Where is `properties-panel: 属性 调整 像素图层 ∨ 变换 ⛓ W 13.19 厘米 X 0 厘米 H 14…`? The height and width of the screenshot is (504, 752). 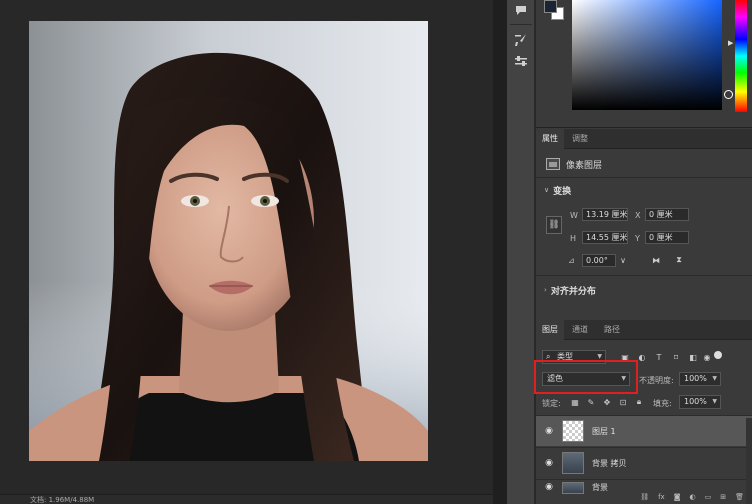
properties-panel: 属性 调整 像素图层 ∨ 变换 ⛓ W 13.19 厘米 X 0 厘米 H 14… is located at coordinates (644, 223).